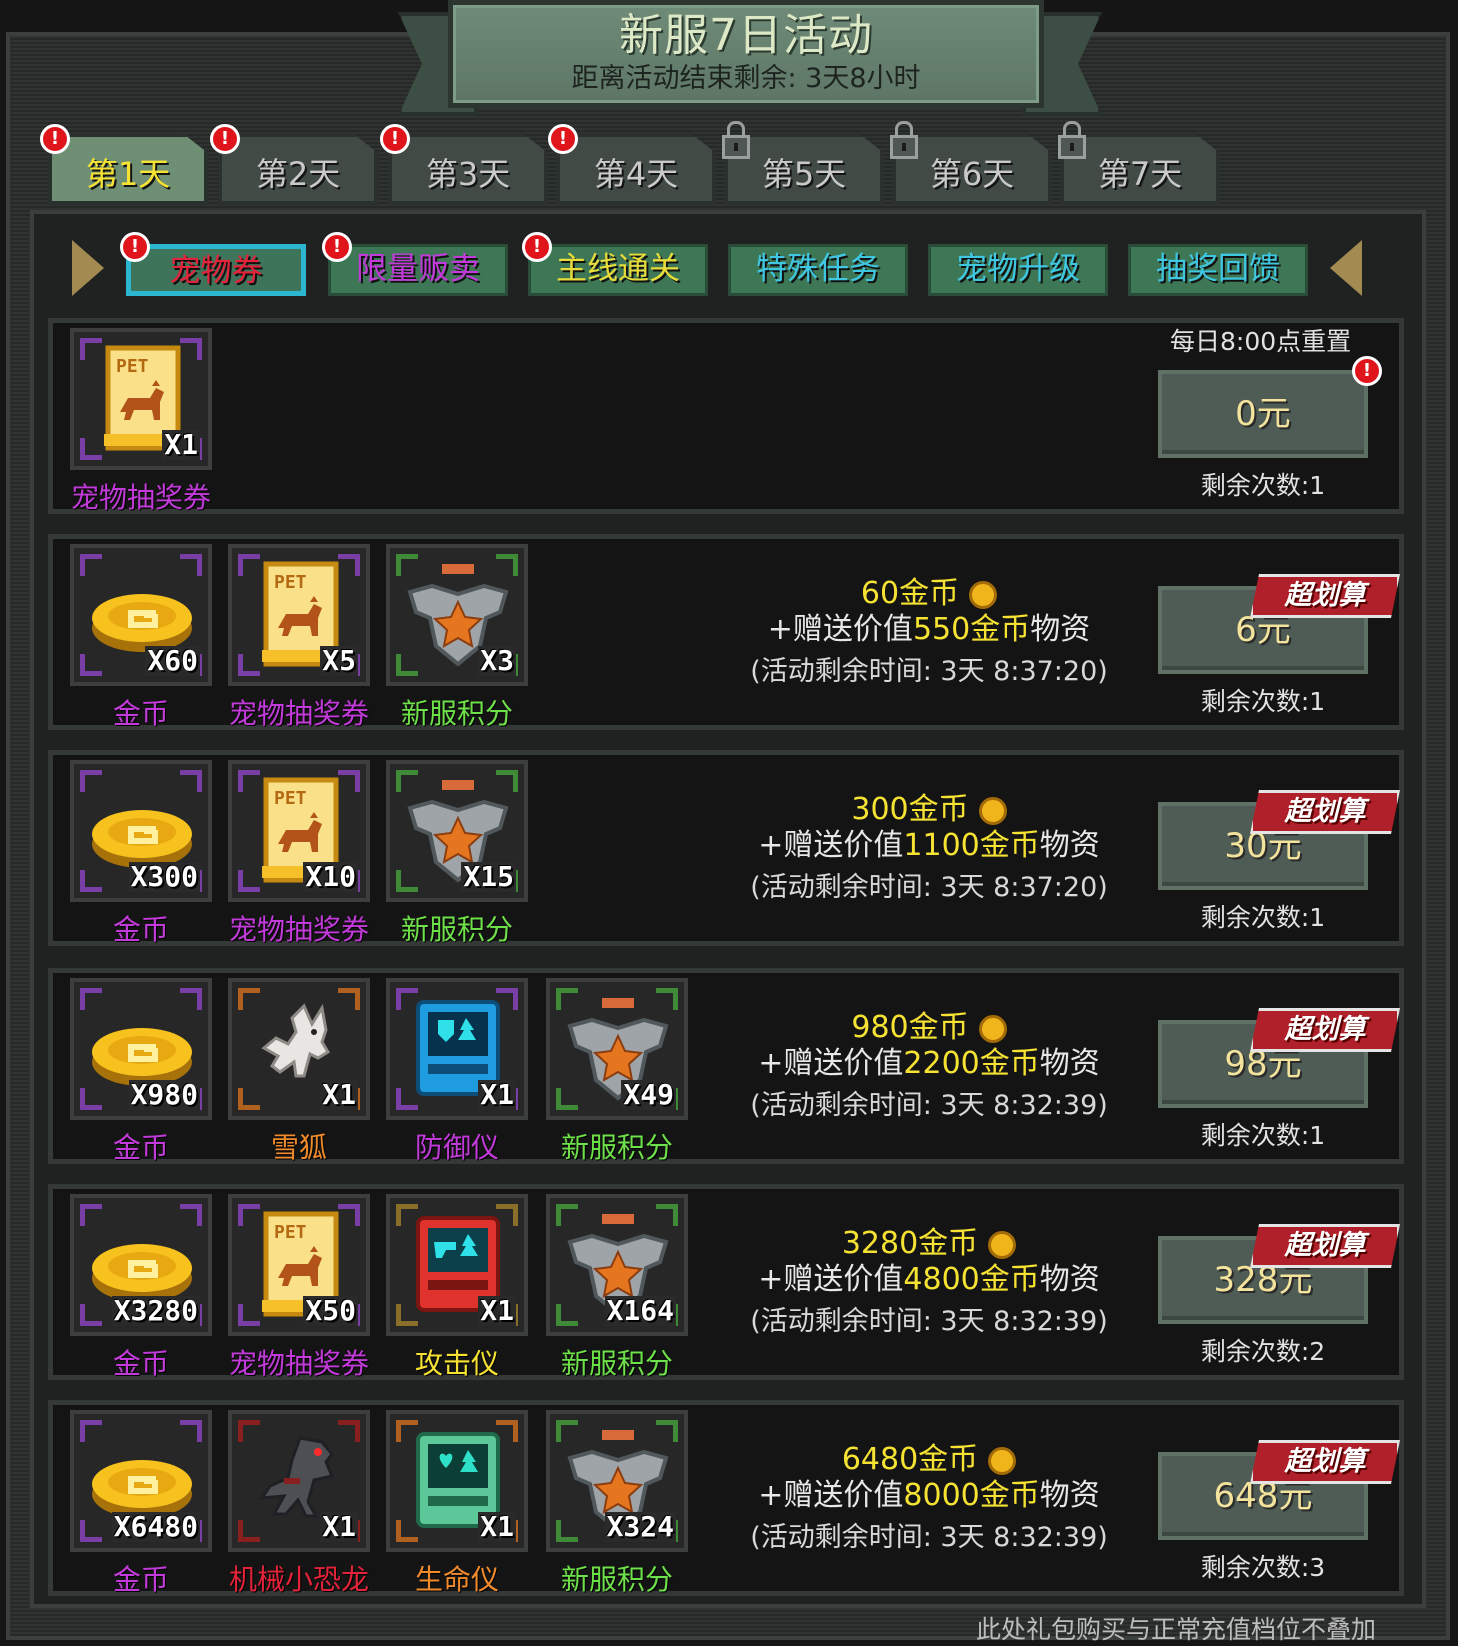 The image size is (1458, 1646). I want to click on reward-item: X6480 金币, so click(141, 1504).